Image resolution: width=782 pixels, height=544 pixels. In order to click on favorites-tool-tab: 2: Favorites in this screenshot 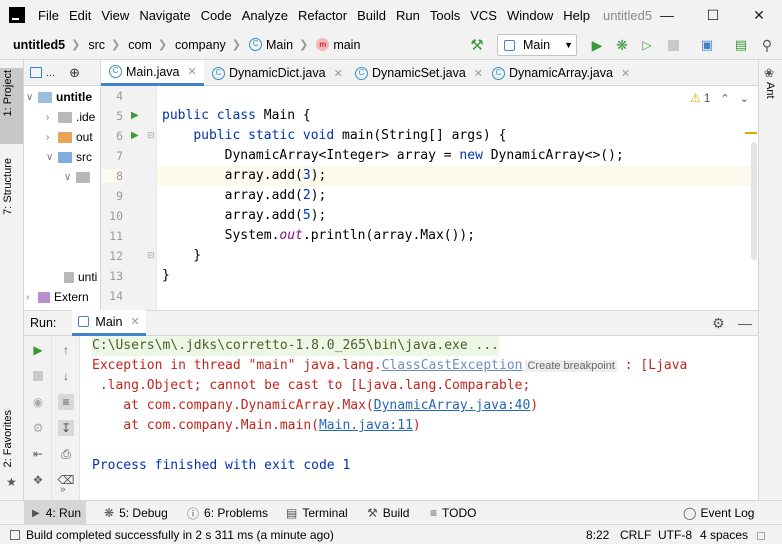, I will do `click(8, 438)`.